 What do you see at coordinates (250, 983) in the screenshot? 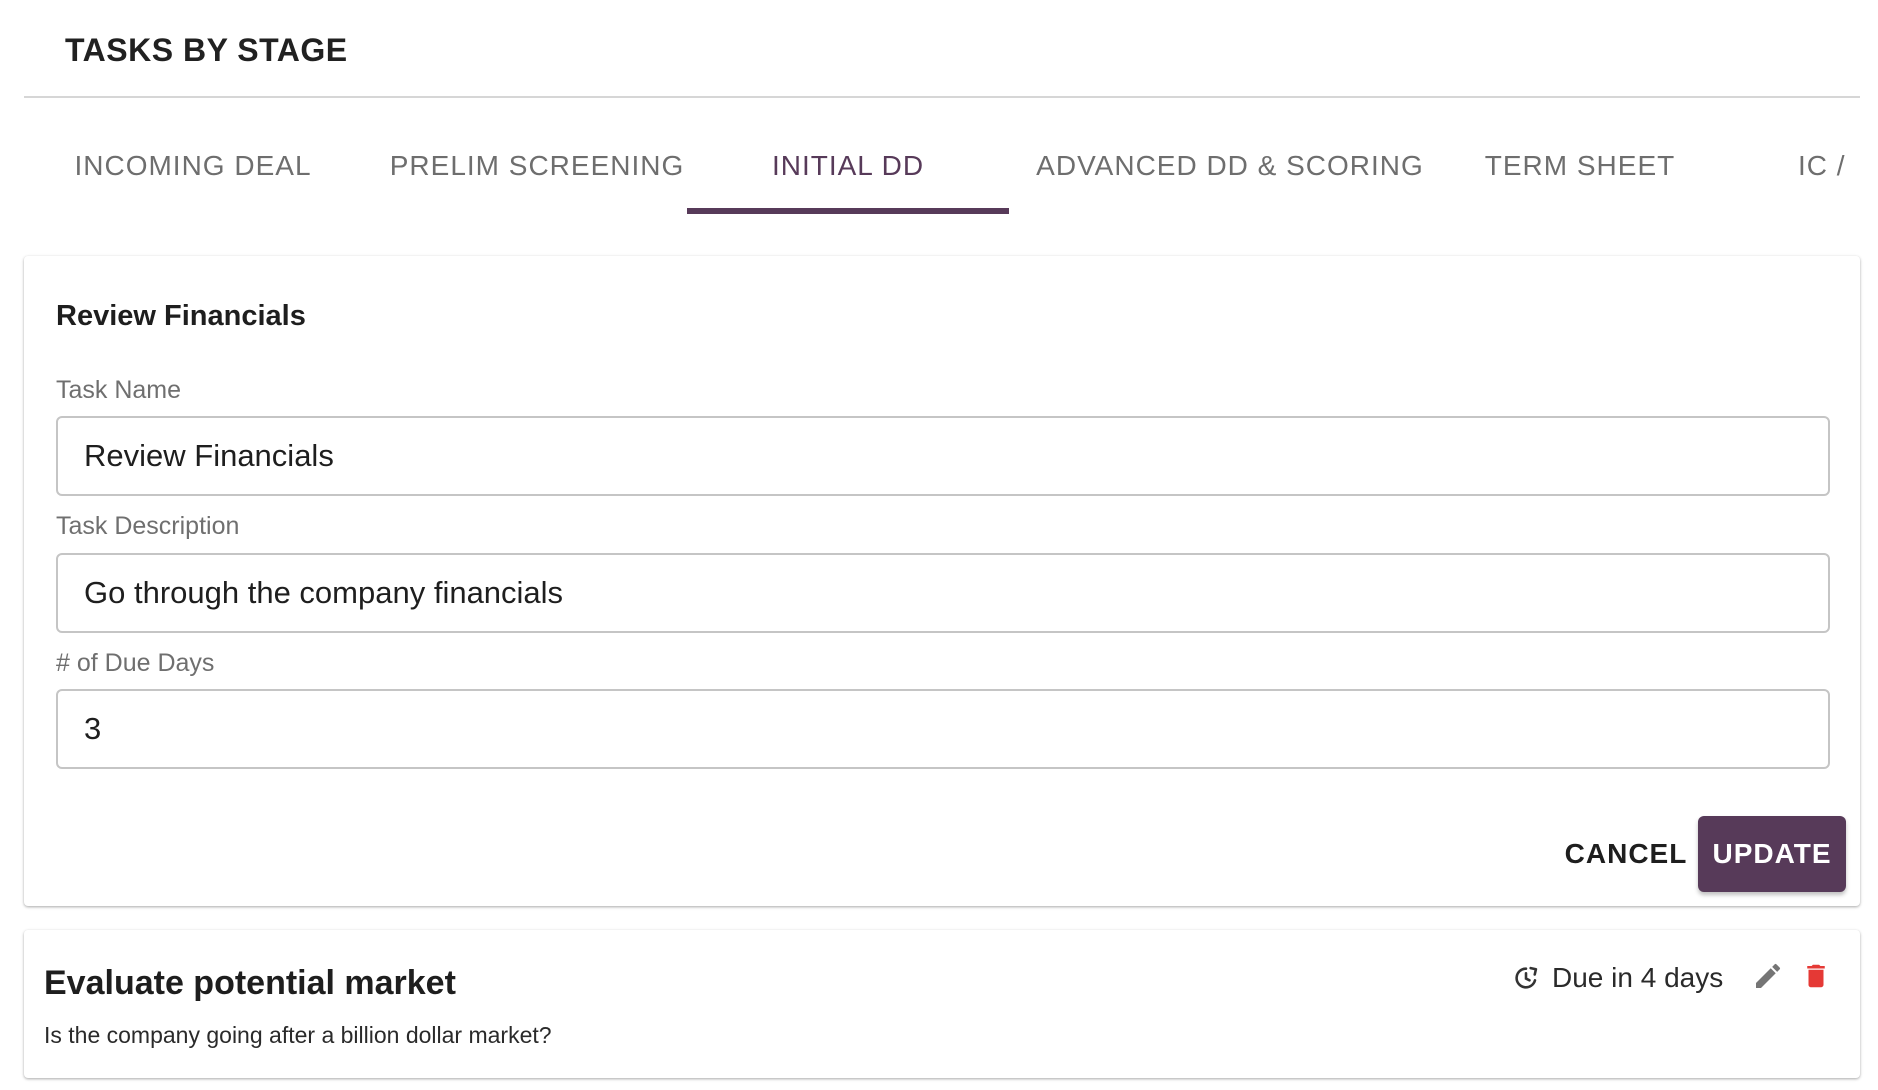
I see `task-item-title: Evaluate potential market` at bounding box center [250, 983].